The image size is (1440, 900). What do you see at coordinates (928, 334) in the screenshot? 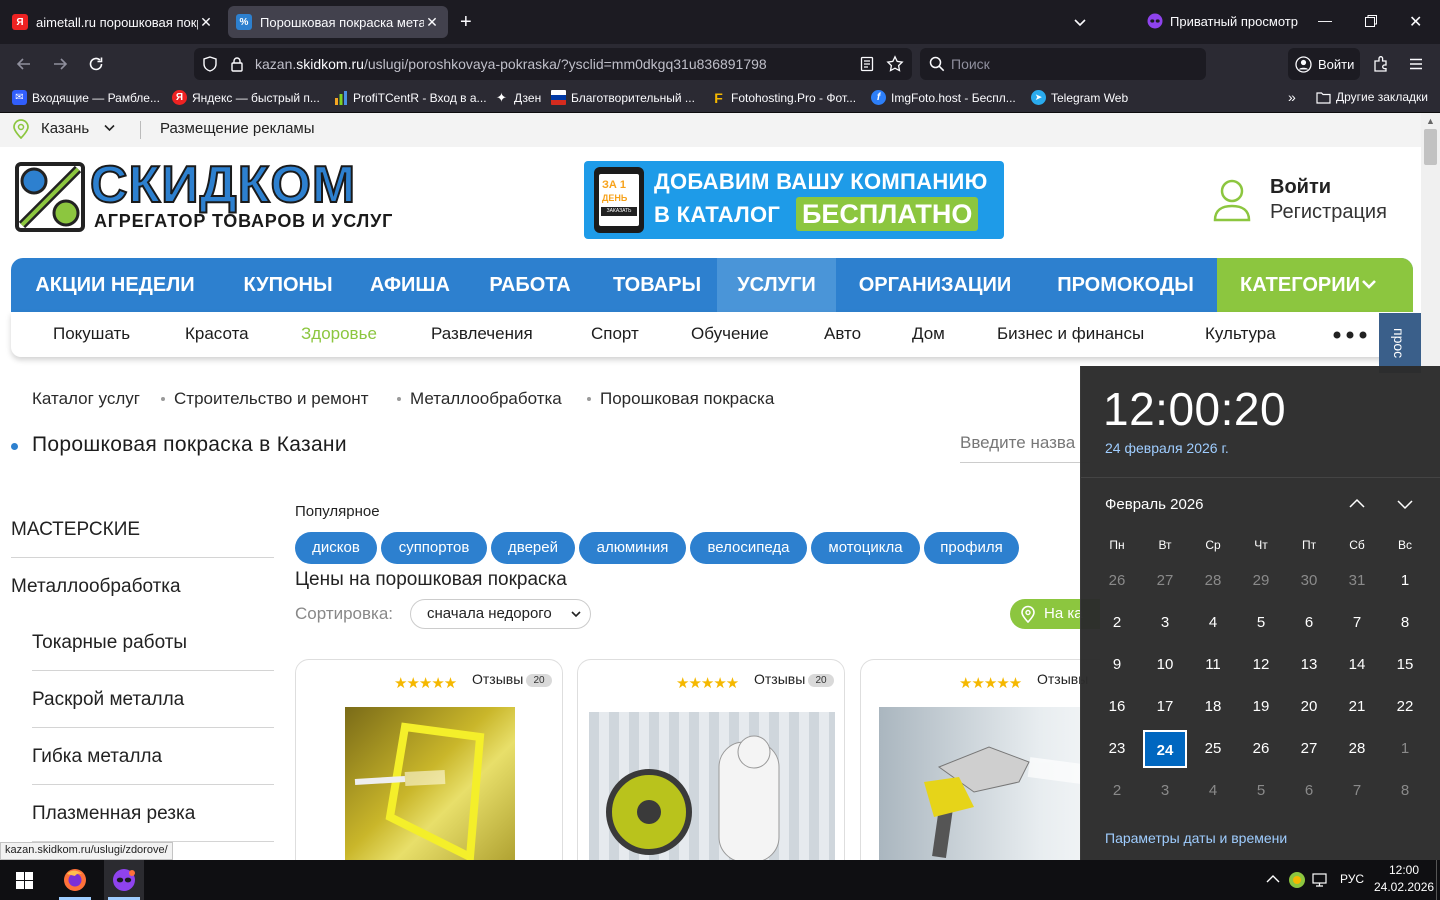
I see `submenu-home: Дом` at bounding box center [928, 334].